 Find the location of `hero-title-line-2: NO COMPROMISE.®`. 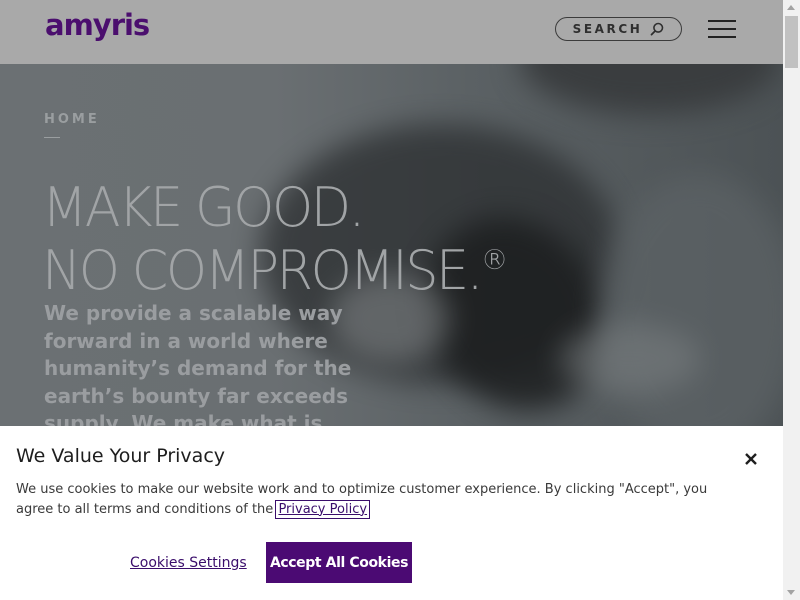

hero-title-line-2: NO COMPROMISE.® is located at coordinates (313, 266).